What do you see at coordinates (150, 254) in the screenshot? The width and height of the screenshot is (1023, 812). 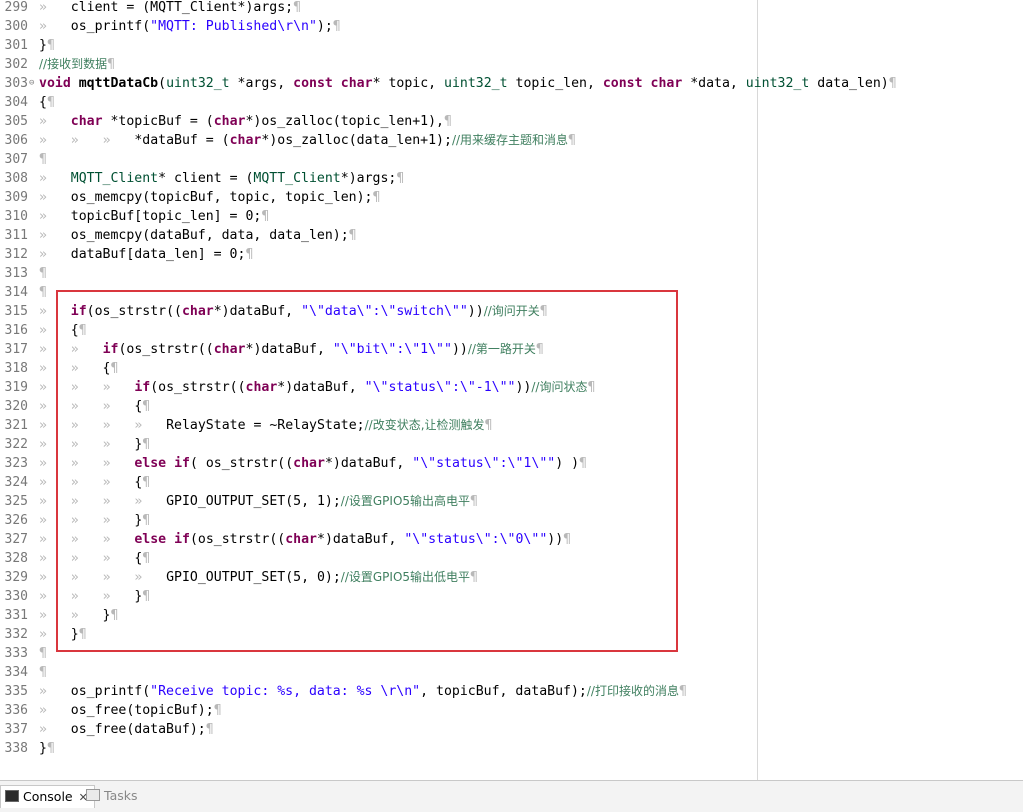 I see `code-token: dataBuf[data_len] = 0;` at bounding box center [150, 254].